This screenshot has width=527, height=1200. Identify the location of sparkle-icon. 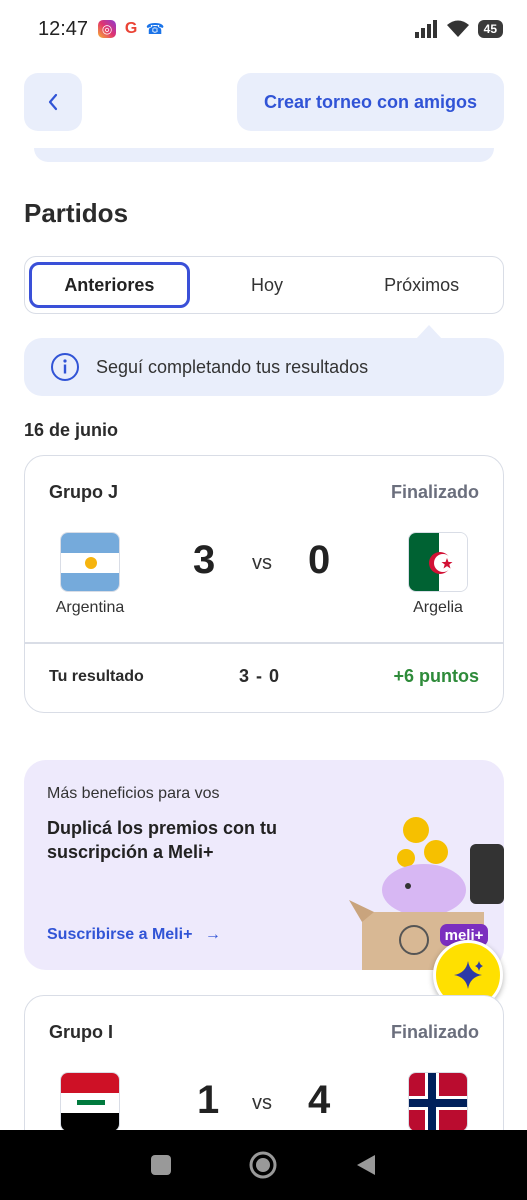
(468, 975).